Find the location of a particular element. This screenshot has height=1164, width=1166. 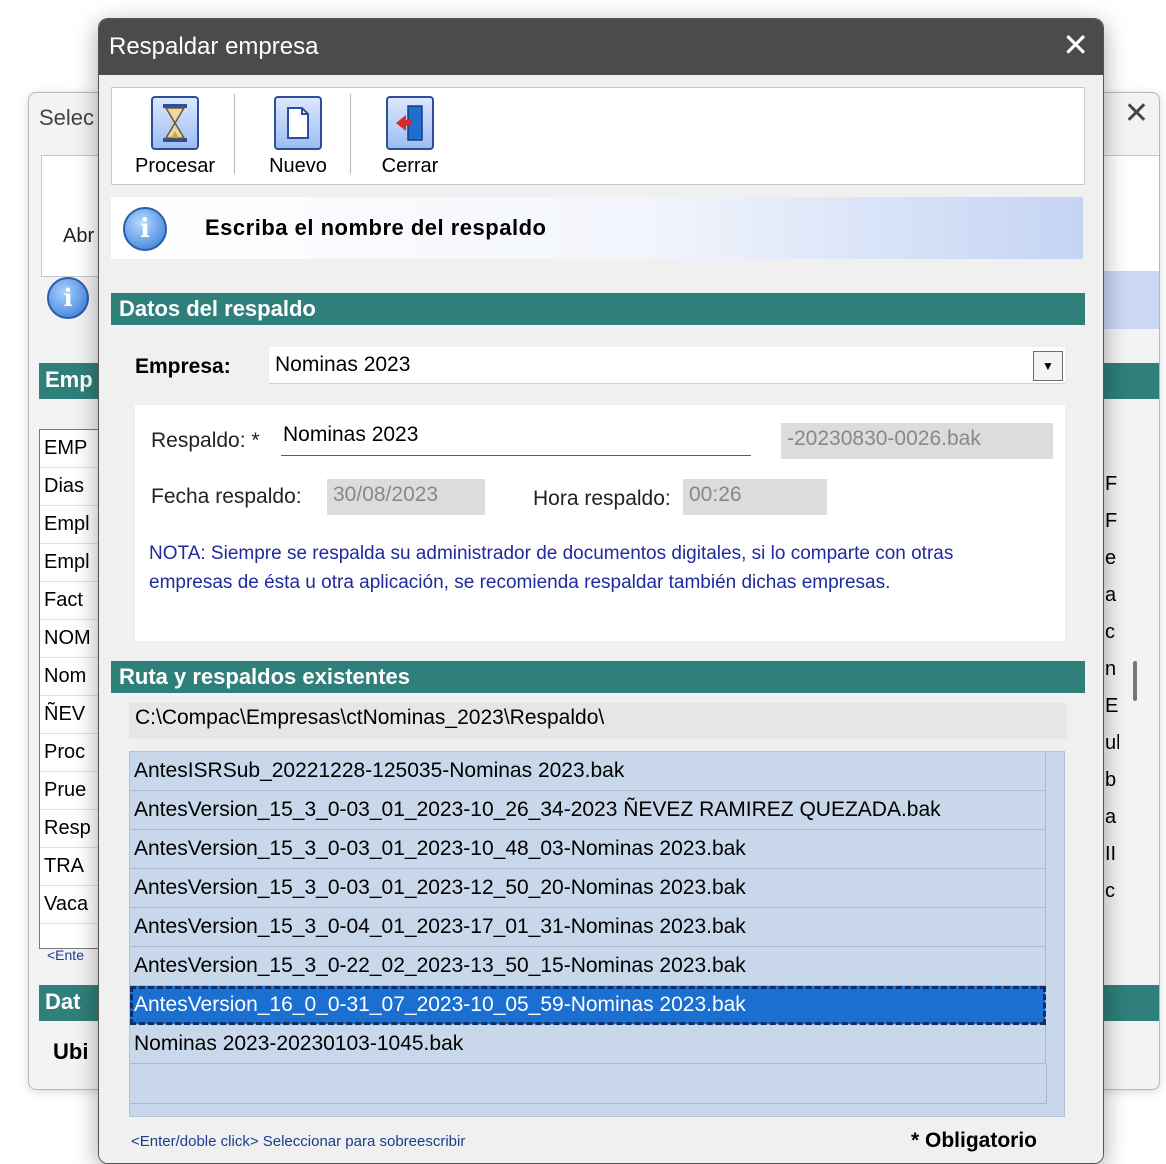

section-datos-respaldo: Datos del respaldo is located at coordinates (598, 309).